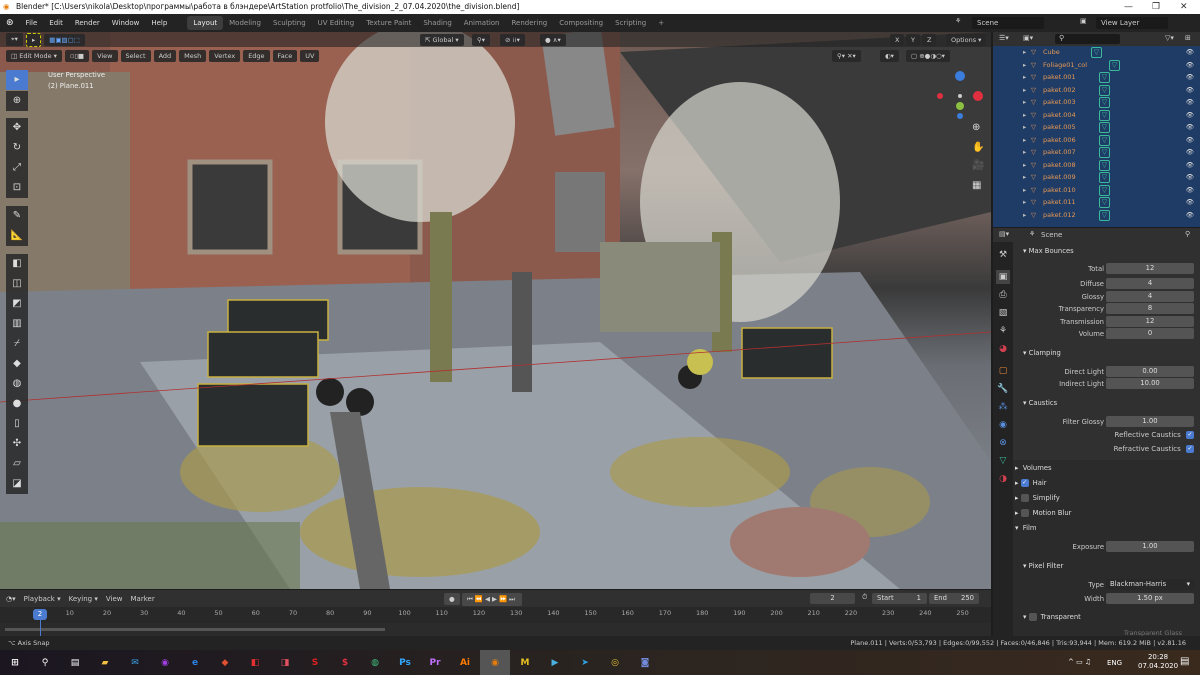  I want to click on loop-cut-tool-icon: ▥, so click(17, 324).